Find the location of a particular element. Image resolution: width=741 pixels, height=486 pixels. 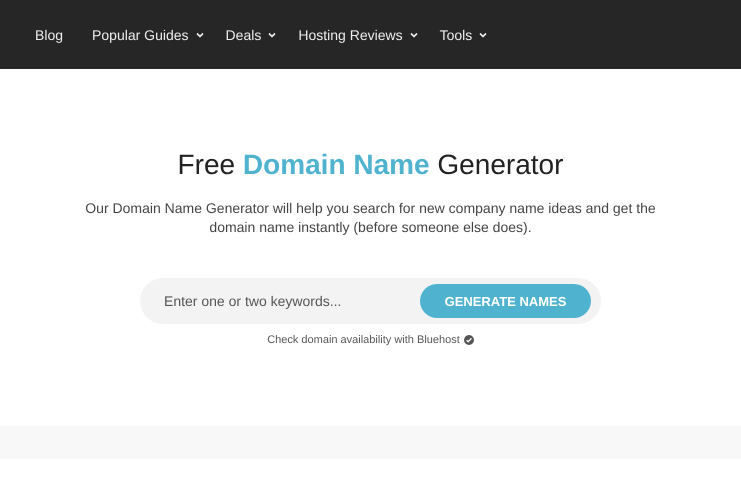

nav-link: Deals is located at coordinates (251, 34).